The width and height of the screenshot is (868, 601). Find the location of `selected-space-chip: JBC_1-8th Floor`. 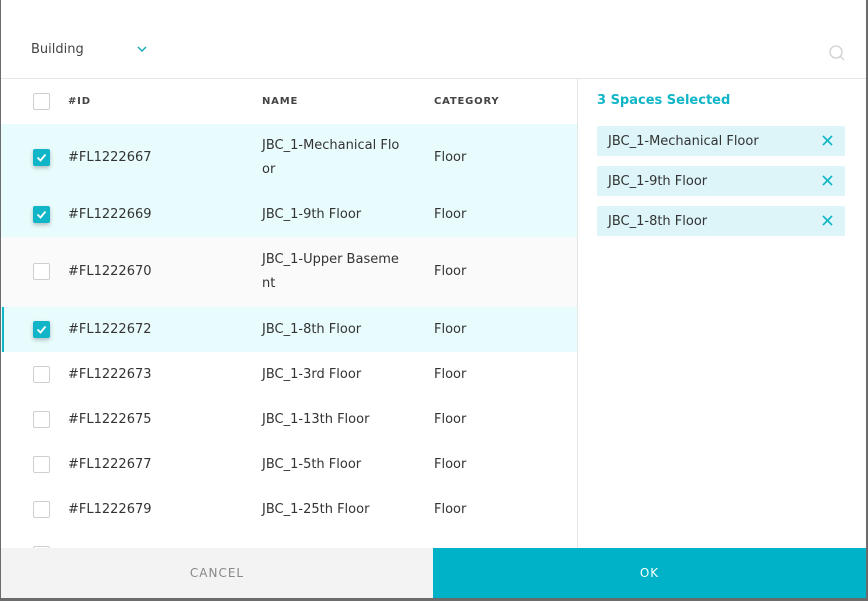

selected-space-chip: JBC_1-8th Floor is located at coordinates (721, 221).